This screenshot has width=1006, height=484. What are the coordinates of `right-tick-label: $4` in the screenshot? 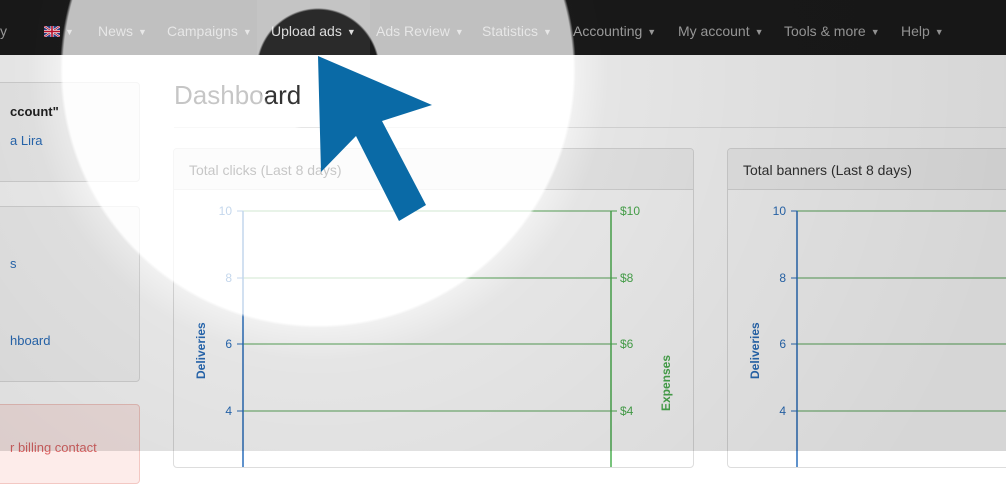 It's located at (627, 411).